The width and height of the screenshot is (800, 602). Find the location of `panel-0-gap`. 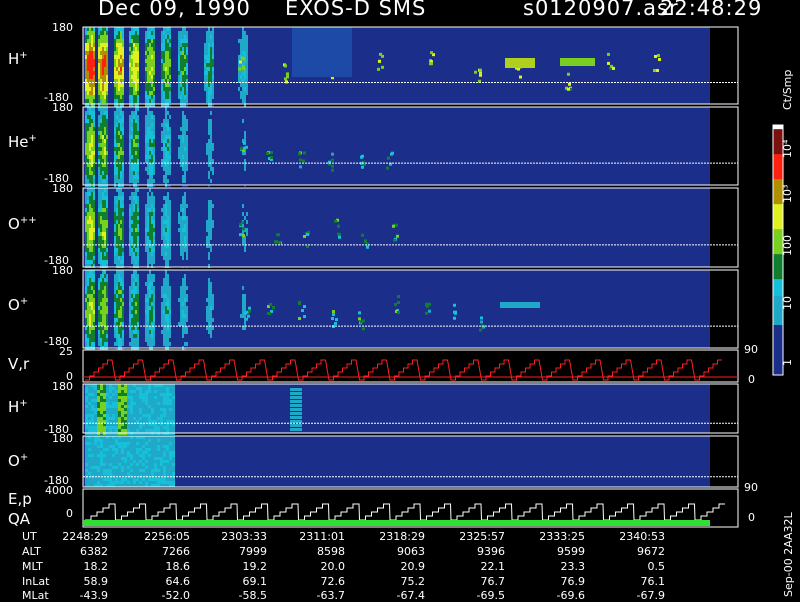

panel-0-gap is located at coordinates (724, 65).